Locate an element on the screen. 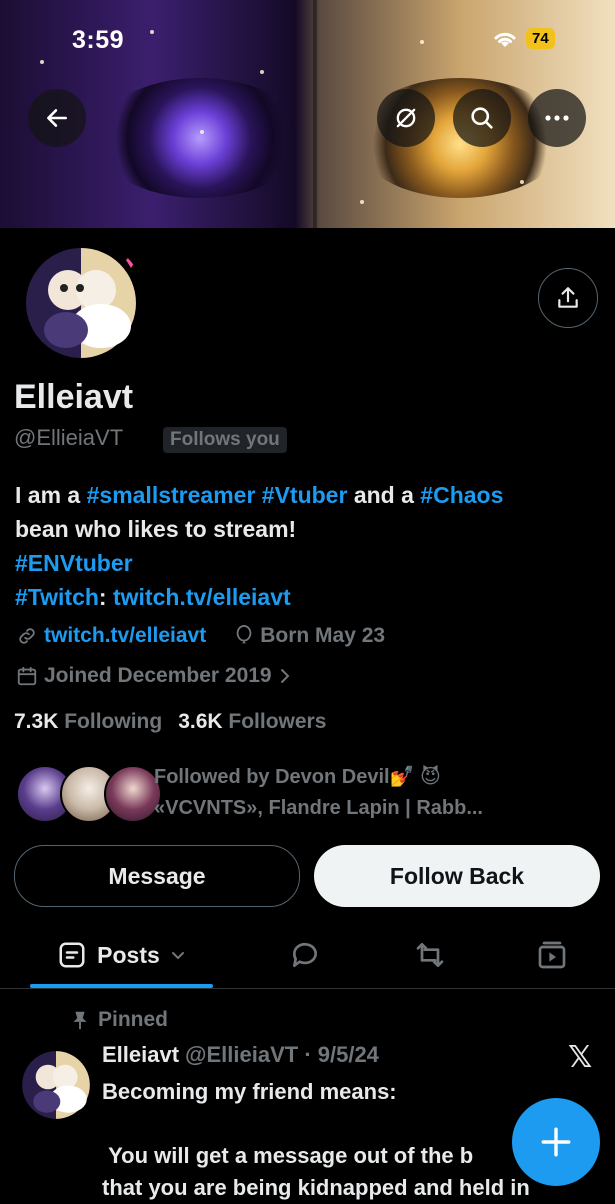 Image resolution: width=615 pixels, height=1204 pixels. bio-link: twitch.tv/elleiavt is located at coordinates (202, 597).